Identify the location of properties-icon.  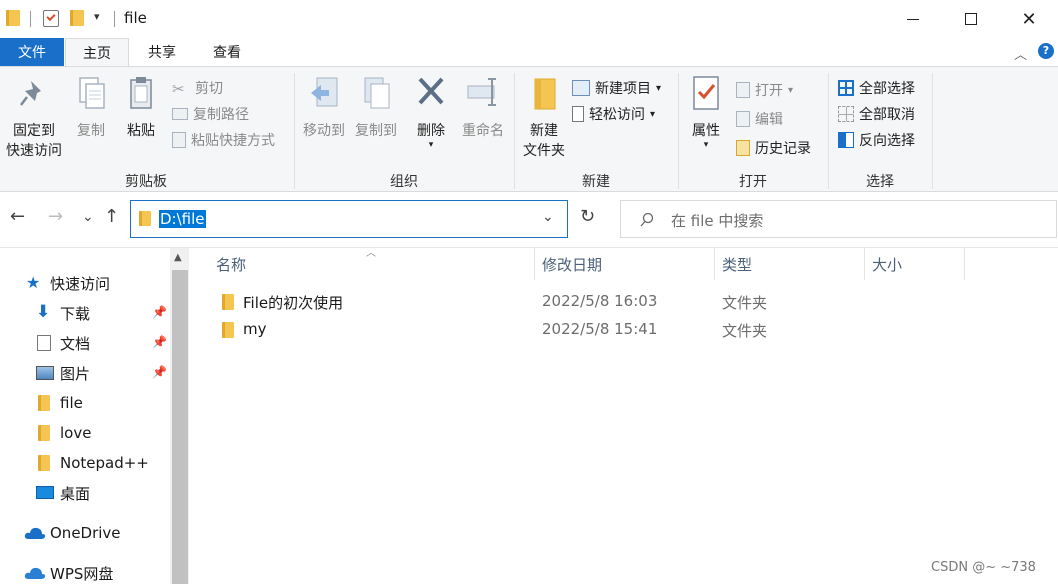
(706, 93).